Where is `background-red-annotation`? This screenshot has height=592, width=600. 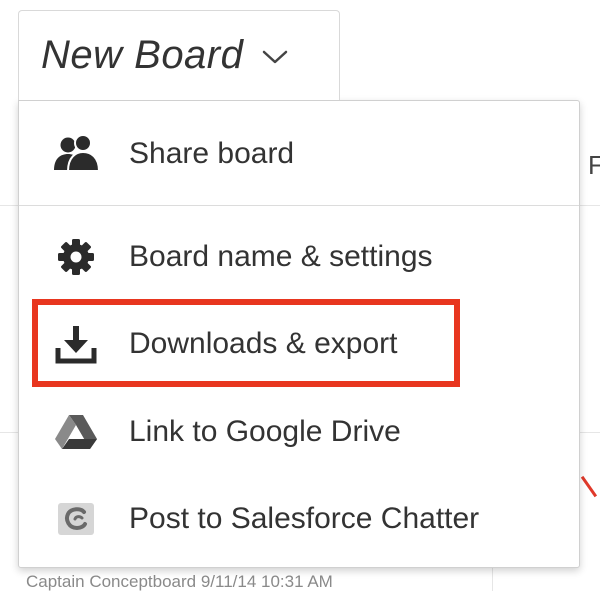 background-red-annotation is located at coordinates (590, 482).